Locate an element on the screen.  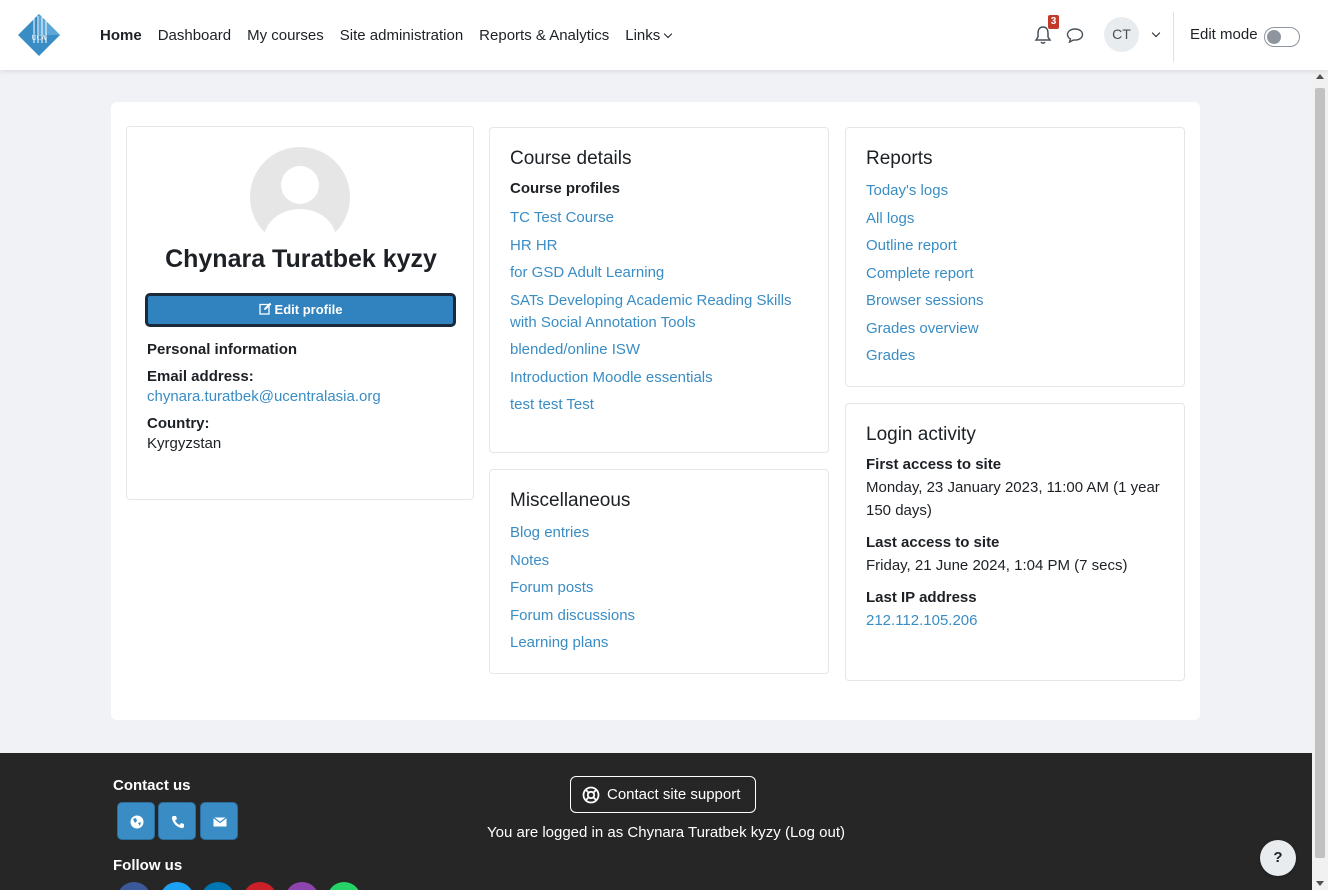
envelope-icon is located at coordinates (220, 822).